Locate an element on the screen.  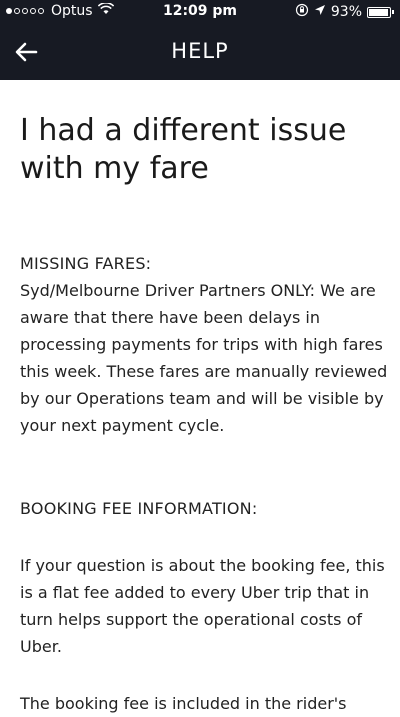
battery-icon is located at coordinates (380, 12).